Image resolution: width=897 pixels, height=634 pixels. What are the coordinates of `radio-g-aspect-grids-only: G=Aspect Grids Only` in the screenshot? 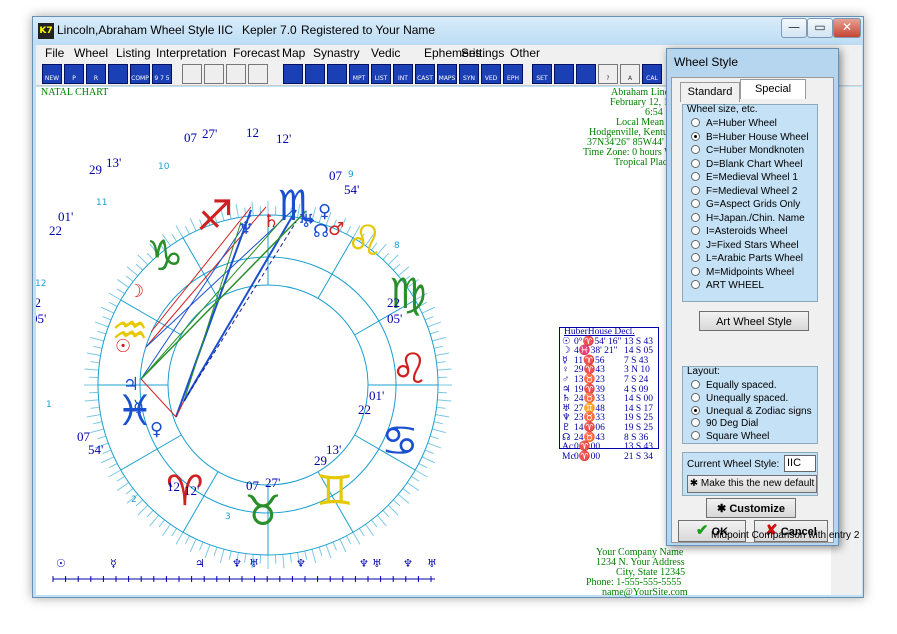 It's located at (745, 204).